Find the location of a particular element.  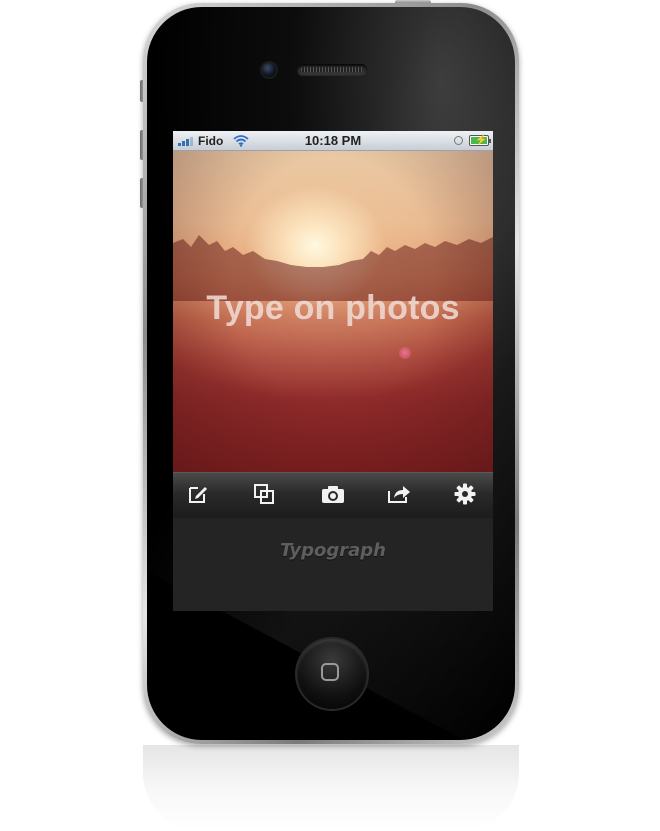

status-bar: Fido 10:18 PM ⚡ is located at coordinates (333, 141).